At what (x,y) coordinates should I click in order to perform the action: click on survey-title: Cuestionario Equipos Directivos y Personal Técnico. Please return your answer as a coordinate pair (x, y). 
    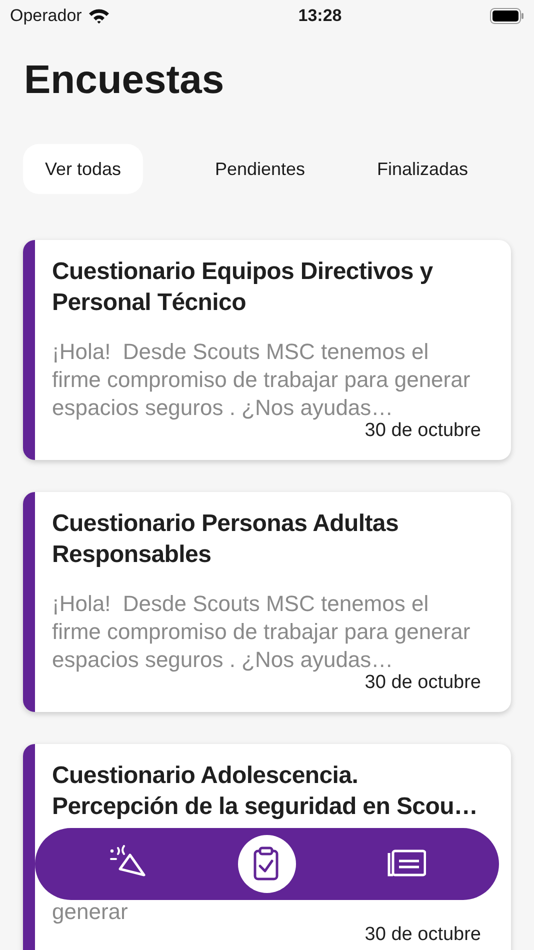
    Looking at the image, I should click on (243, 287).